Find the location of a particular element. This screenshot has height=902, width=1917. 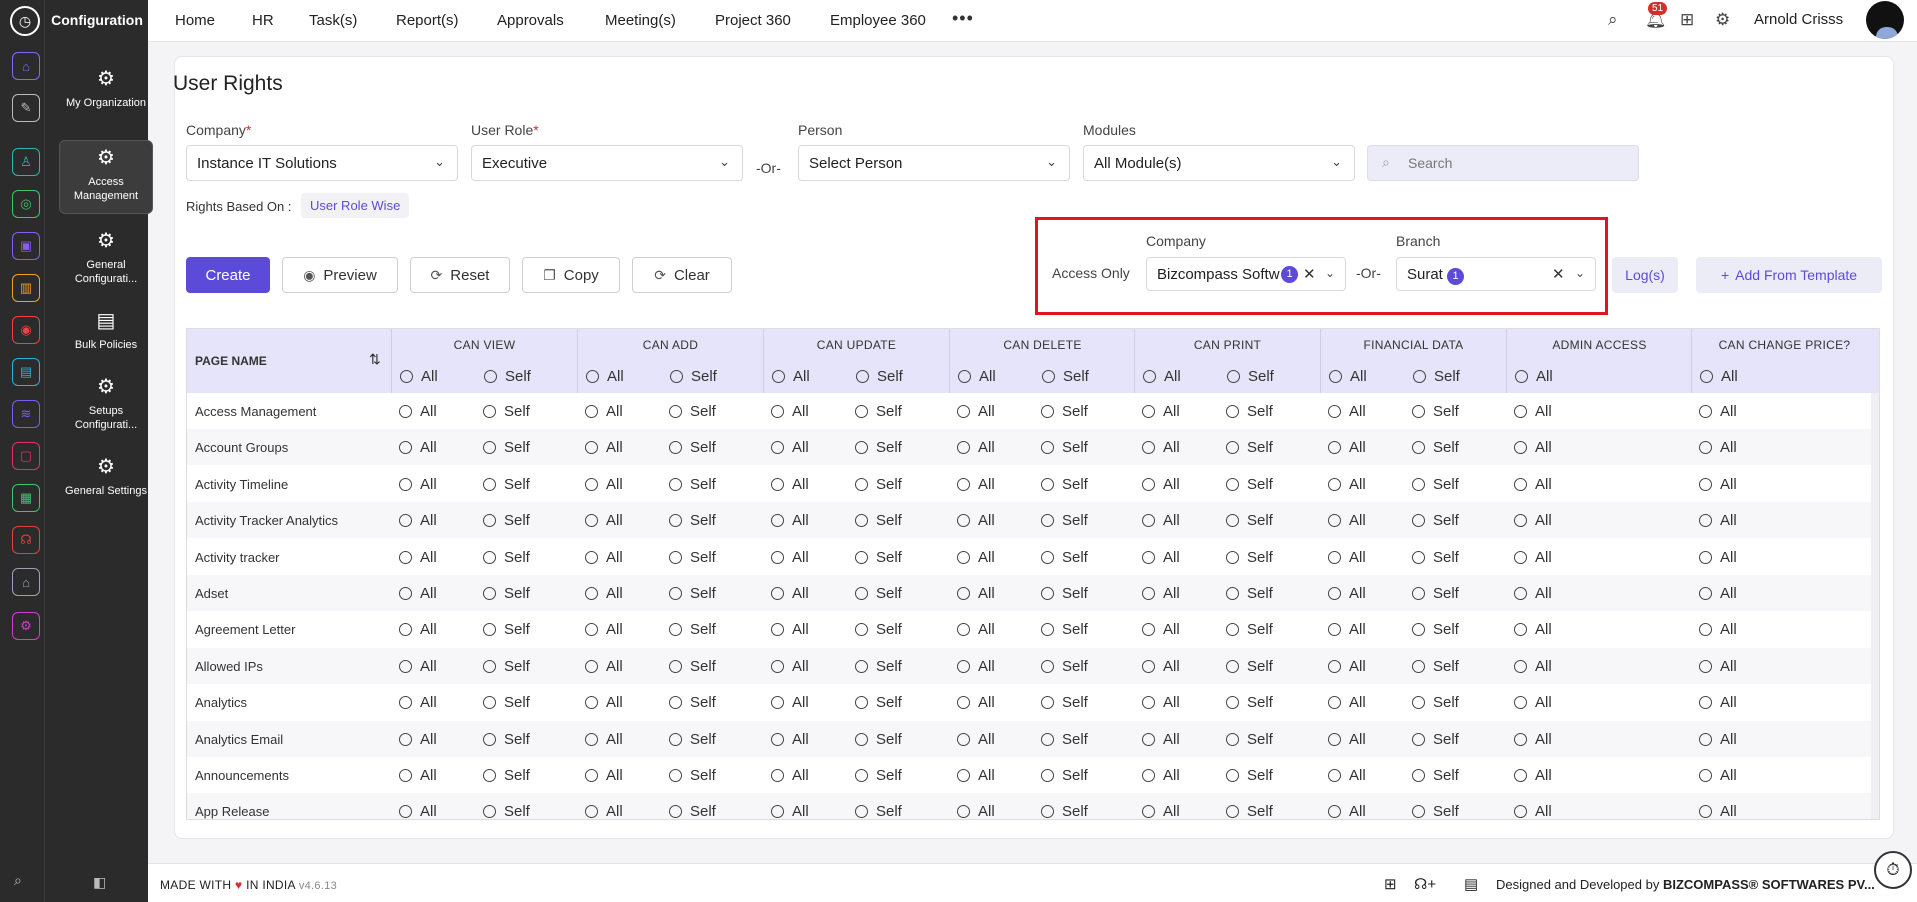

monitor-icon: ▢ is located at coordinates (26, 456).